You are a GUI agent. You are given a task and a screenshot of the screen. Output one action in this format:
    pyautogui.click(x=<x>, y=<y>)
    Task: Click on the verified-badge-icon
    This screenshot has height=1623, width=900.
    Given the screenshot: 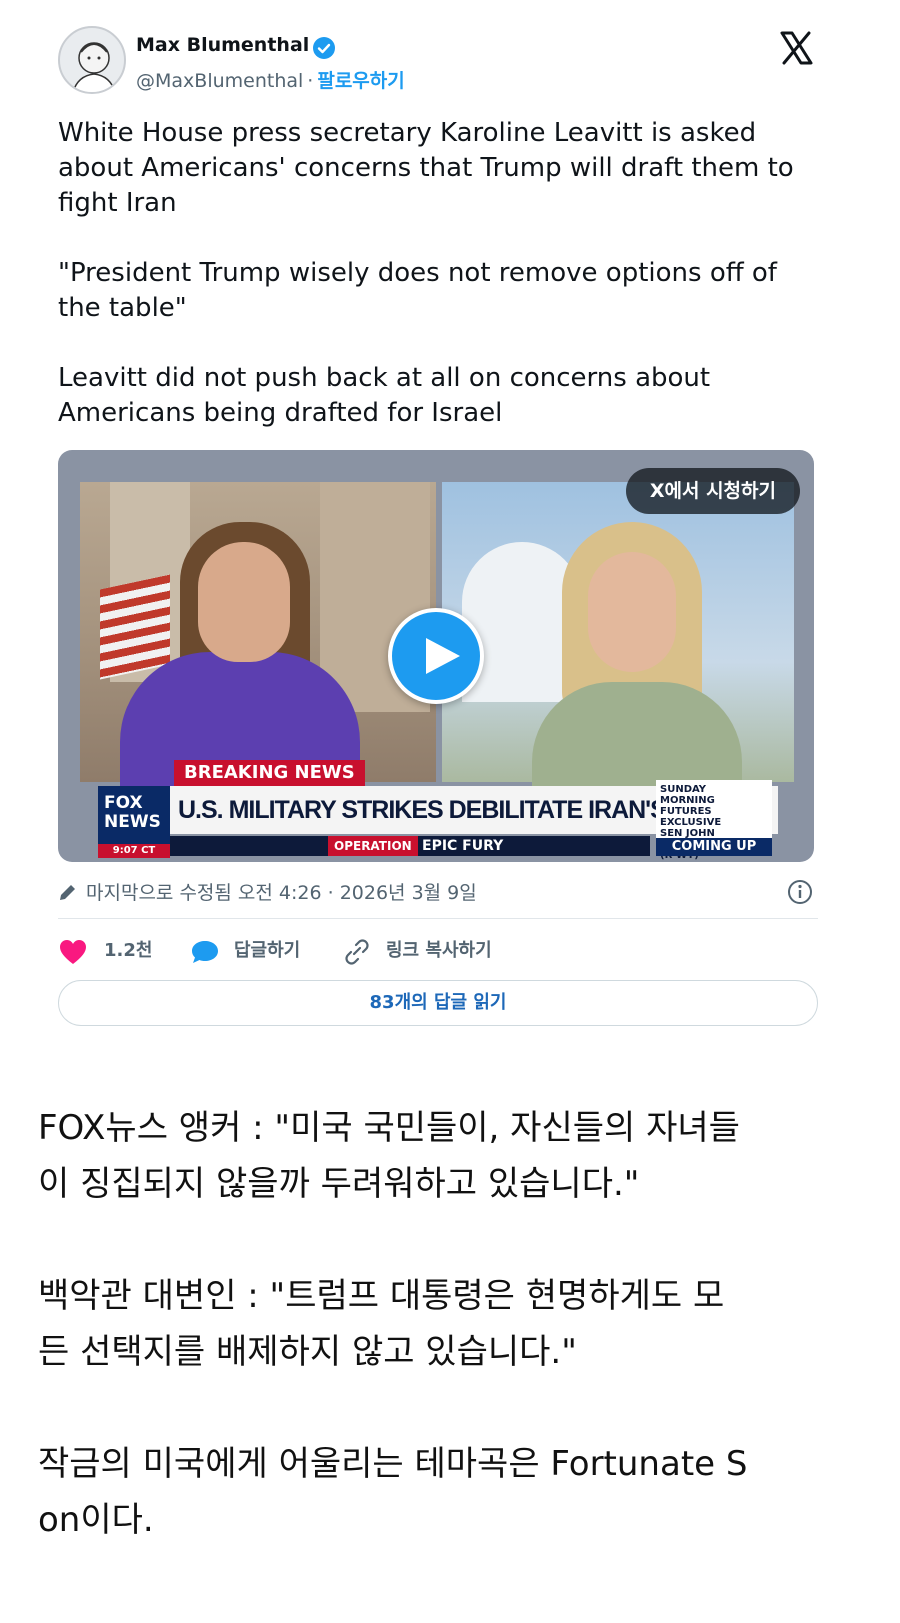 What is the action you would take?
    pyautogui.click(x=324, y=48)
    